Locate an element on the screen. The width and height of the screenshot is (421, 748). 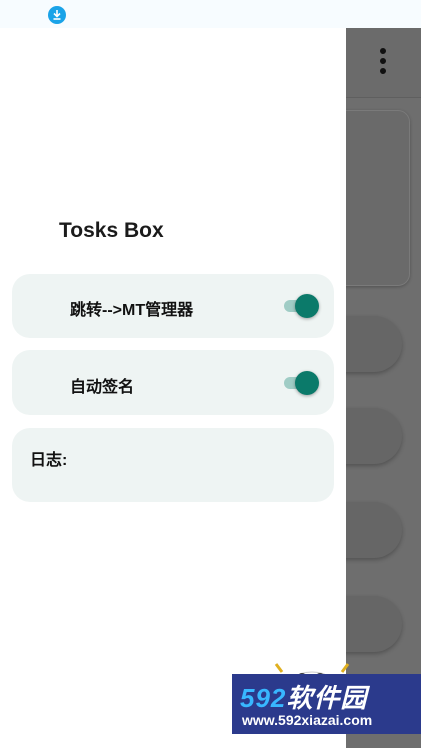
watermark-banner: 592软件园 www.592xiazai.com is located at coordinates (326, 704).